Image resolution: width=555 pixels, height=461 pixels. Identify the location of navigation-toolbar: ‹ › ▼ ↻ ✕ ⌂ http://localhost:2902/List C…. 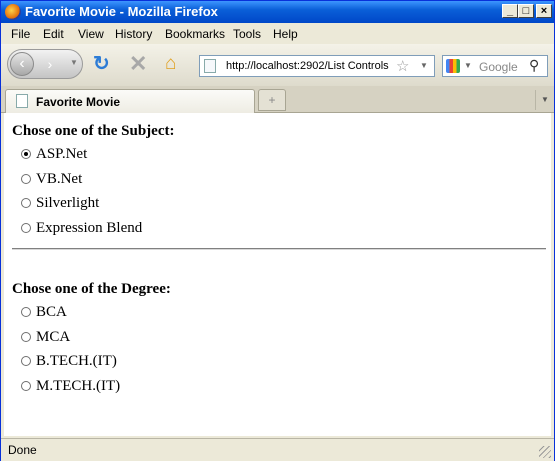
(277, 65).